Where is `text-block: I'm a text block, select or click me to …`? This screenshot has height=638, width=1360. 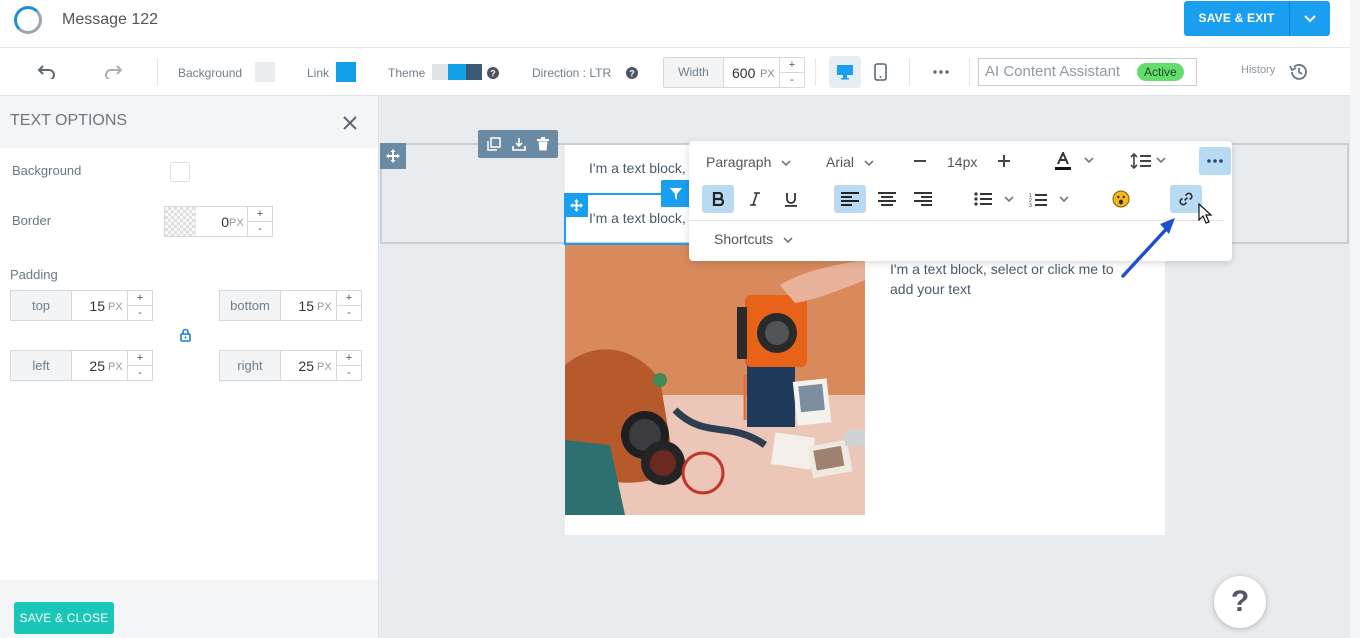 text-block: I'm a text block, select or click me to … is located at coordinates (1015, 279).